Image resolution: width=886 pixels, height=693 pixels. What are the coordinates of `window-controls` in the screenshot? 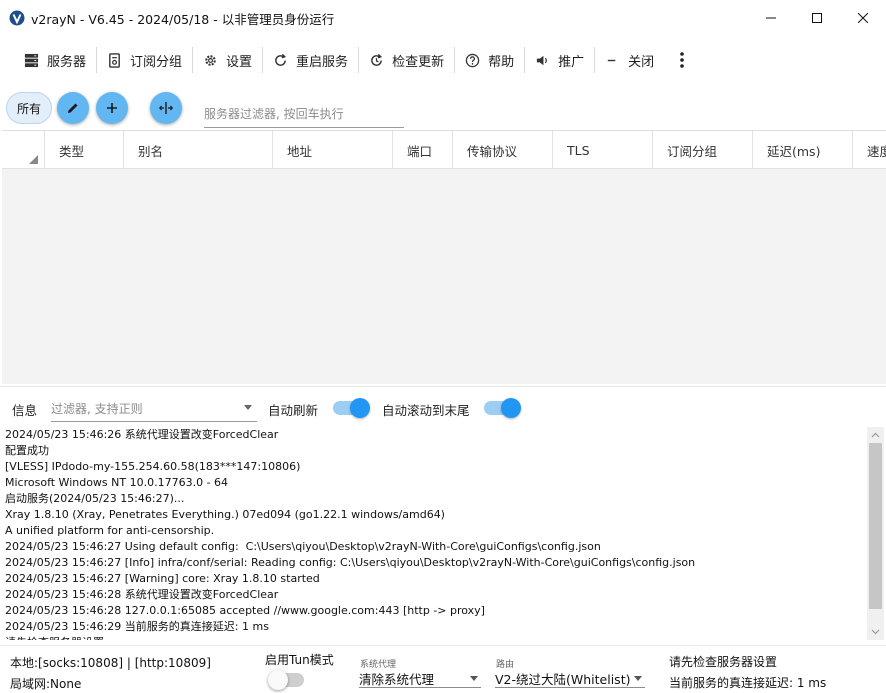 It's located at (817, 18).